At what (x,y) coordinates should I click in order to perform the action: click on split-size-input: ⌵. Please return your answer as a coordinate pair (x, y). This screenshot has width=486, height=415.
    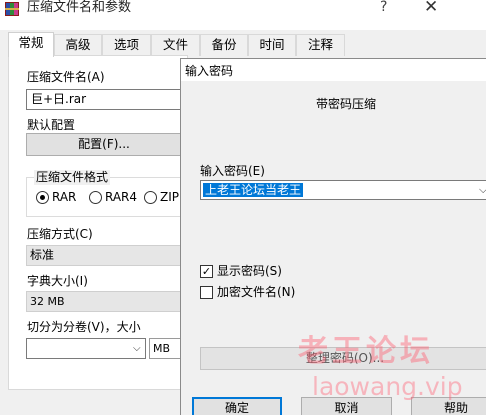
    Looking at the image, I should click on (86, 348).